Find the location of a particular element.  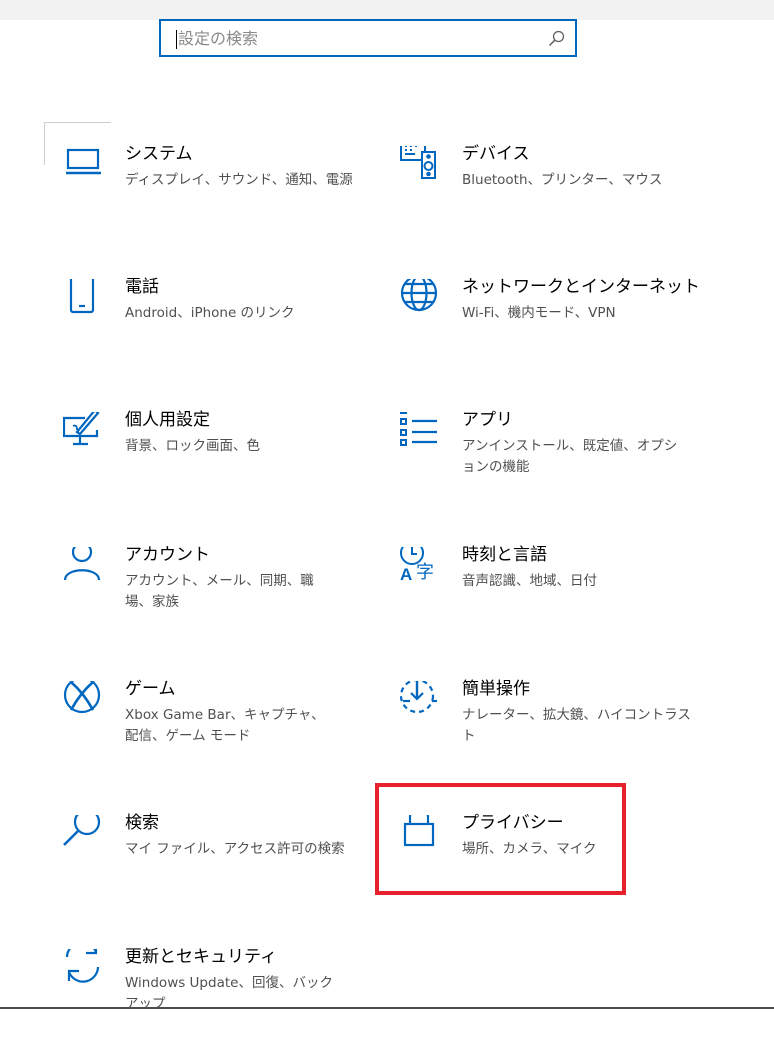

svg-text: 字 is located at coordinates (425, 572).